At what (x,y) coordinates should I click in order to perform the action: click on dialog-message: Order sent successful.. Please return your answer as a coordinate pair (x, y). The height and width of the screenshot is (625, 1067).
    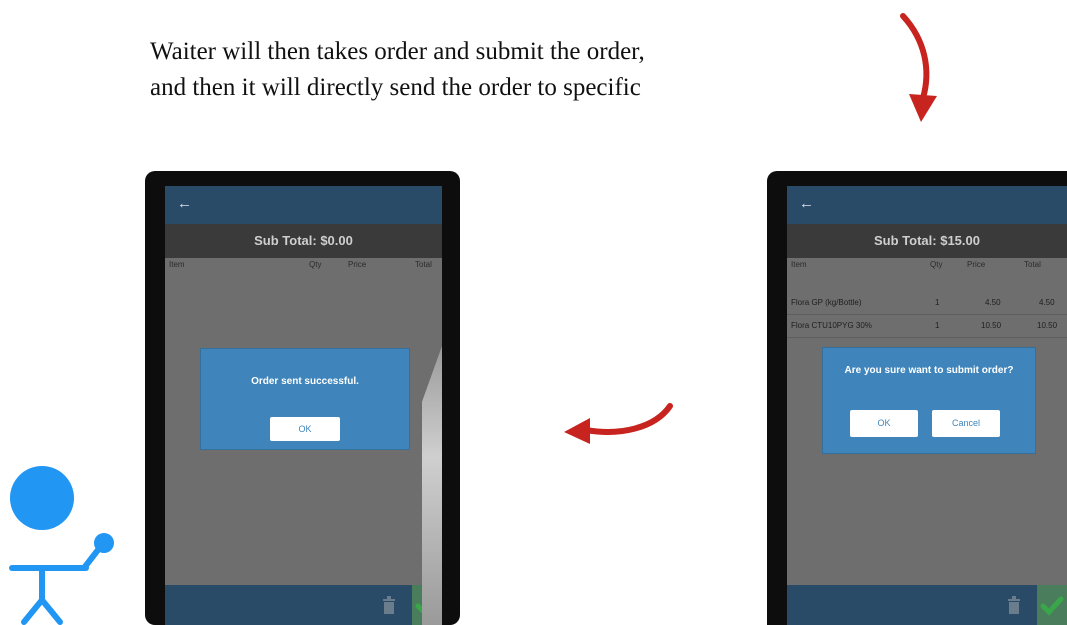
    Looking at the image, I should click on (305, 381).